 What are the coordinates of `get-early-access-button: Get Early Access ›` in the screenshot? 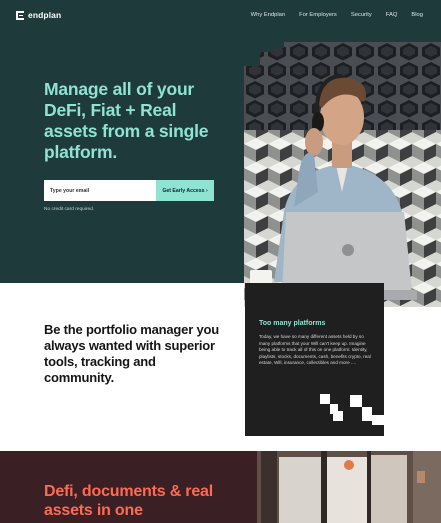 It's located at (185, 190).